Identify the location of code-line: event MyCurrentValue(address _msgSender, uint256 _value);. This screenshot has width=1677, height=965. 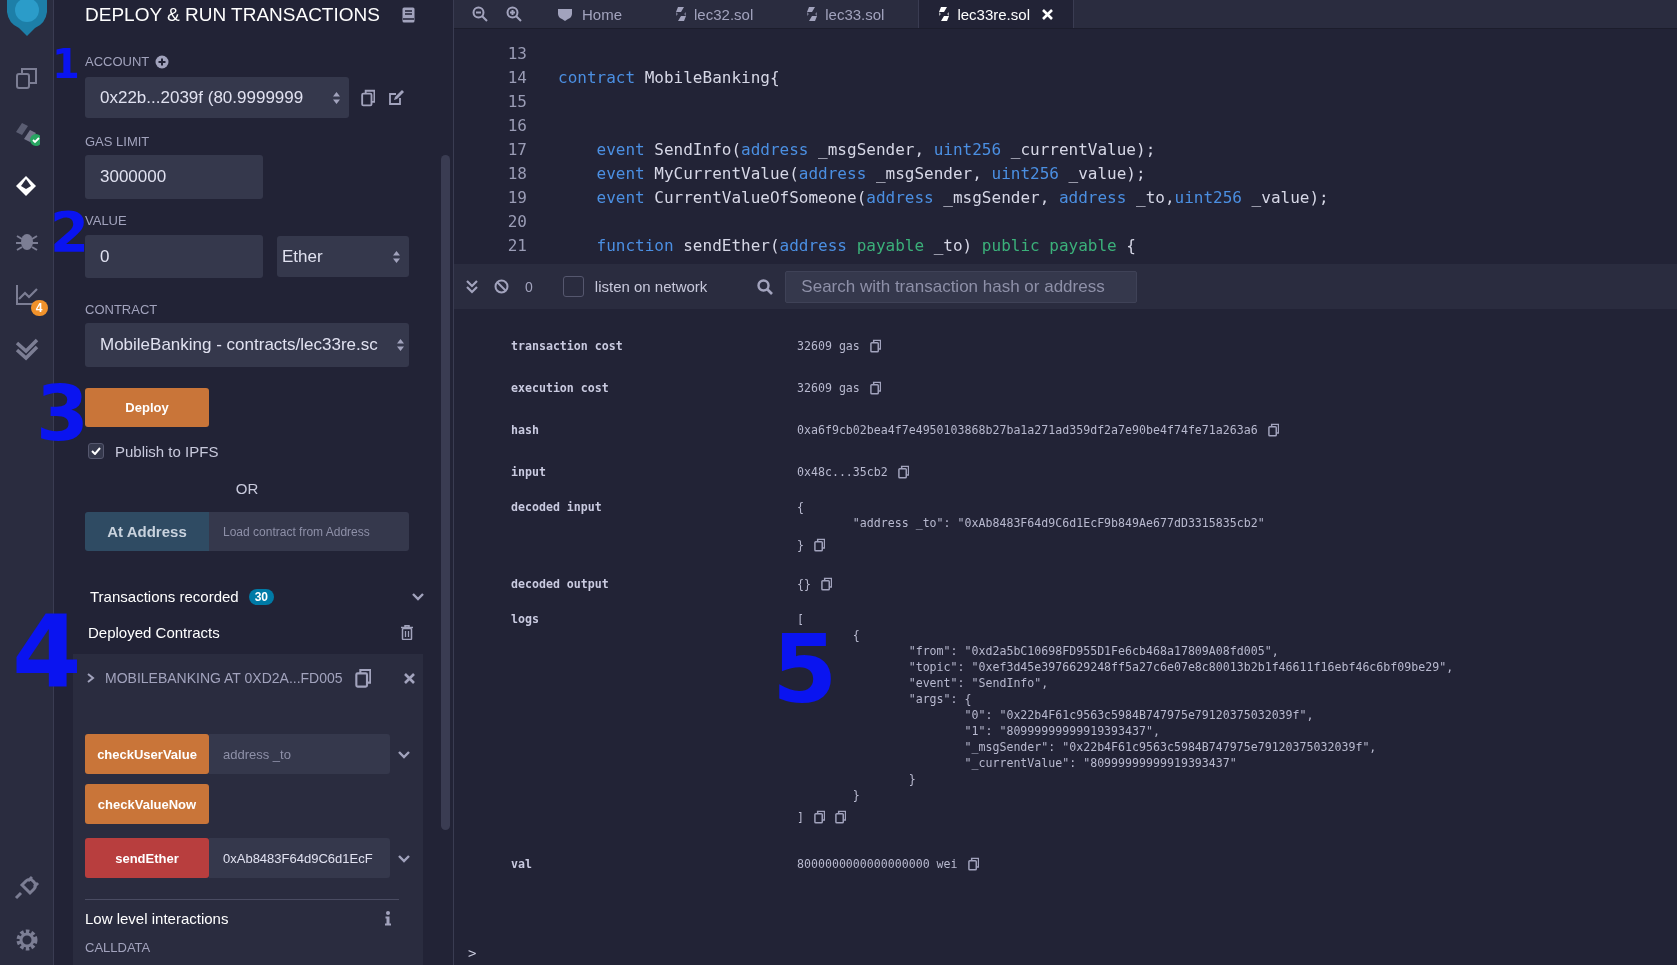
(870, 173).